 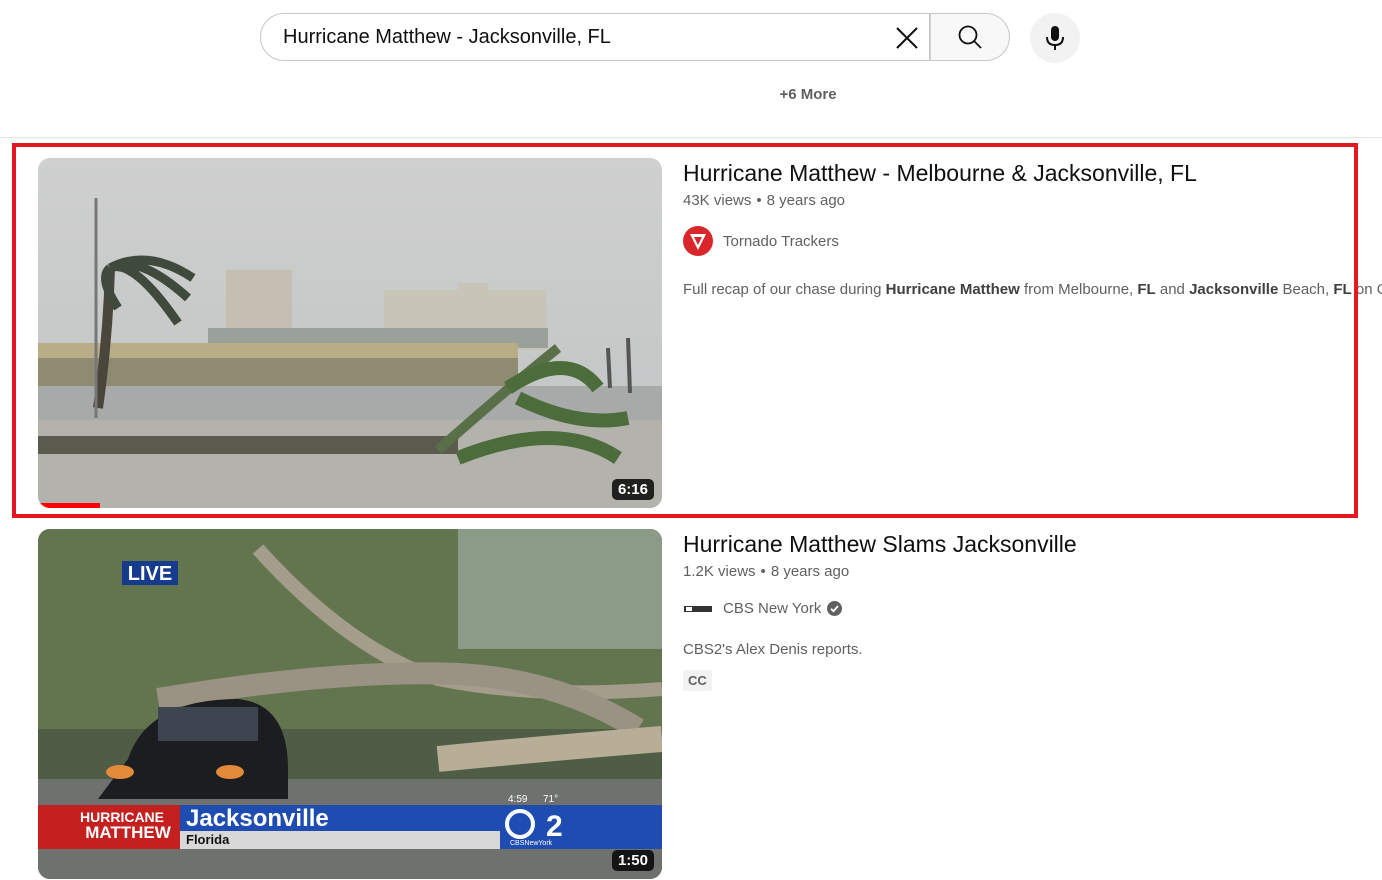 I want to click on cc-badge: CC, so click(x=697, y=680).